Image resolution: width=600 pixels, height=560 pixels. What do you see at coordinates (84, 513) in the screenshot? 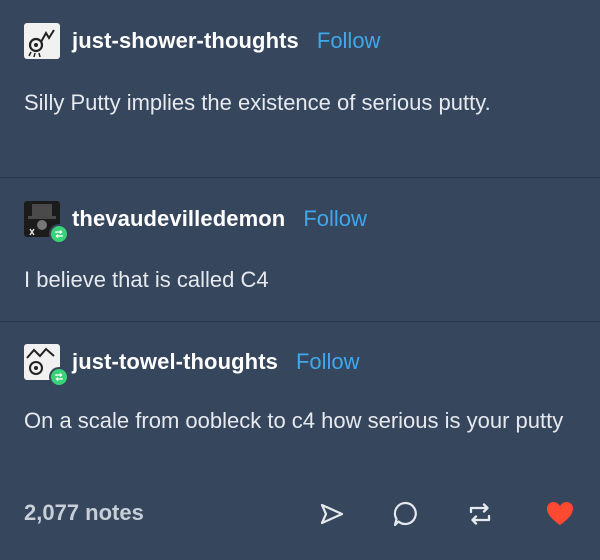
I see `notes-count: 2,077 notes` at bounding box center [84, 513].